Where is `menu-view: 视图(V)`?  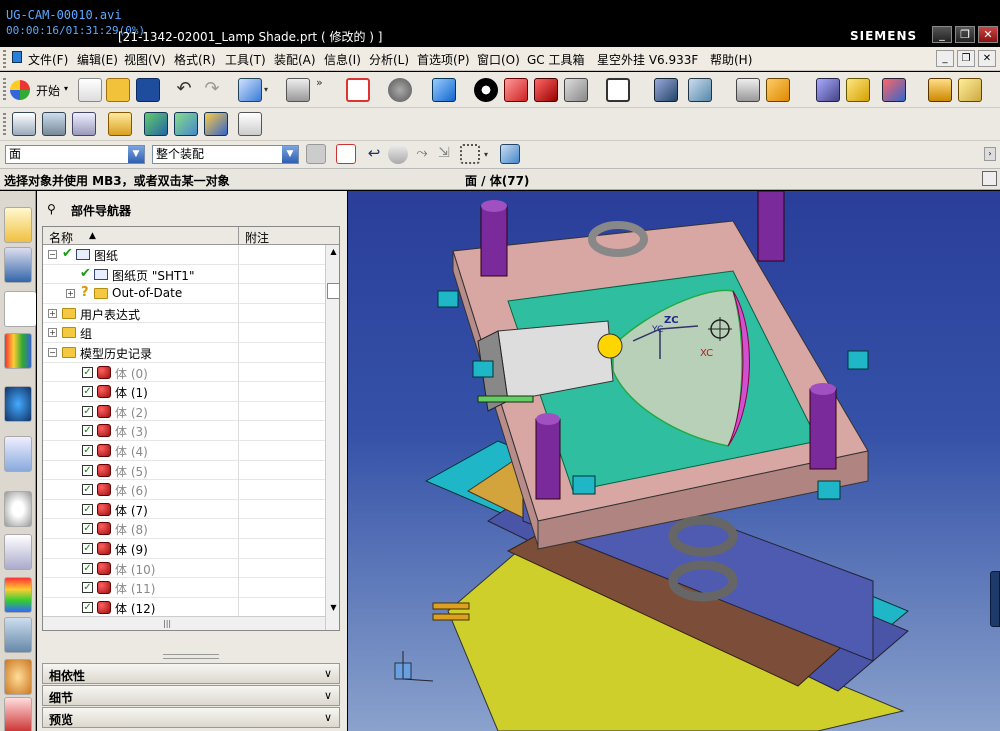
menu-view: 视图(V) is located at coordinates (145, 59).